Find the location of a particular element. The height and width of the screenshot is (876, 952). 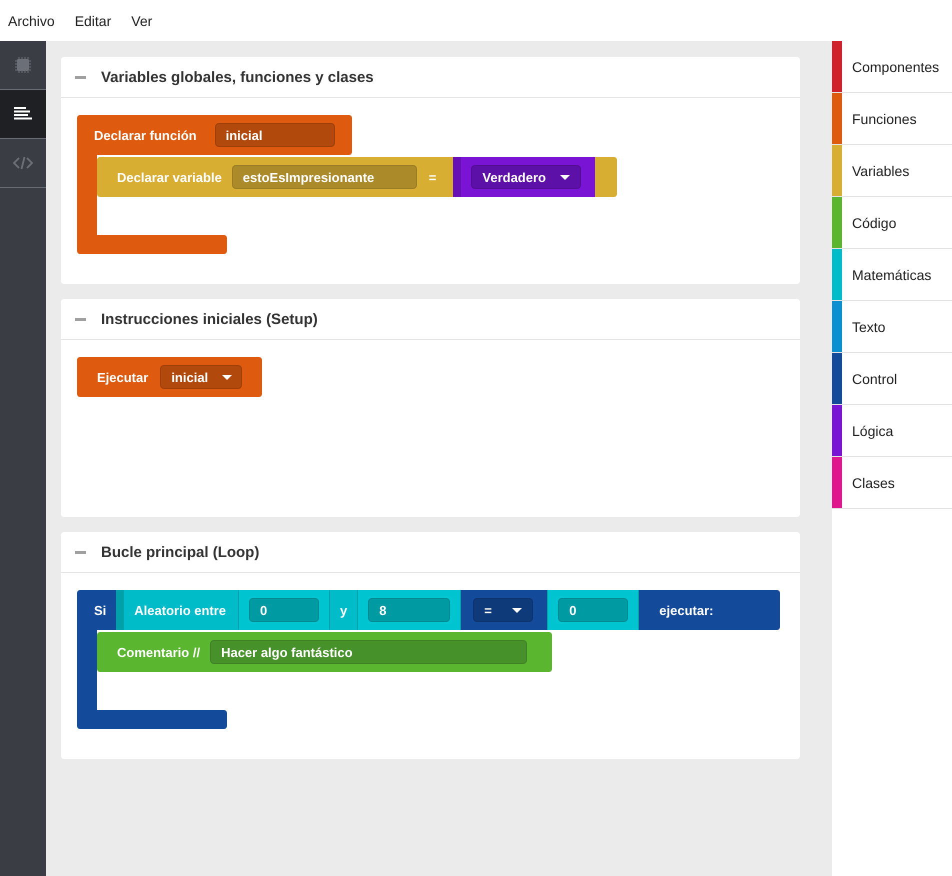

section-title: Instrucciones iniciales (Setup) is located at coordinates (209, 319).